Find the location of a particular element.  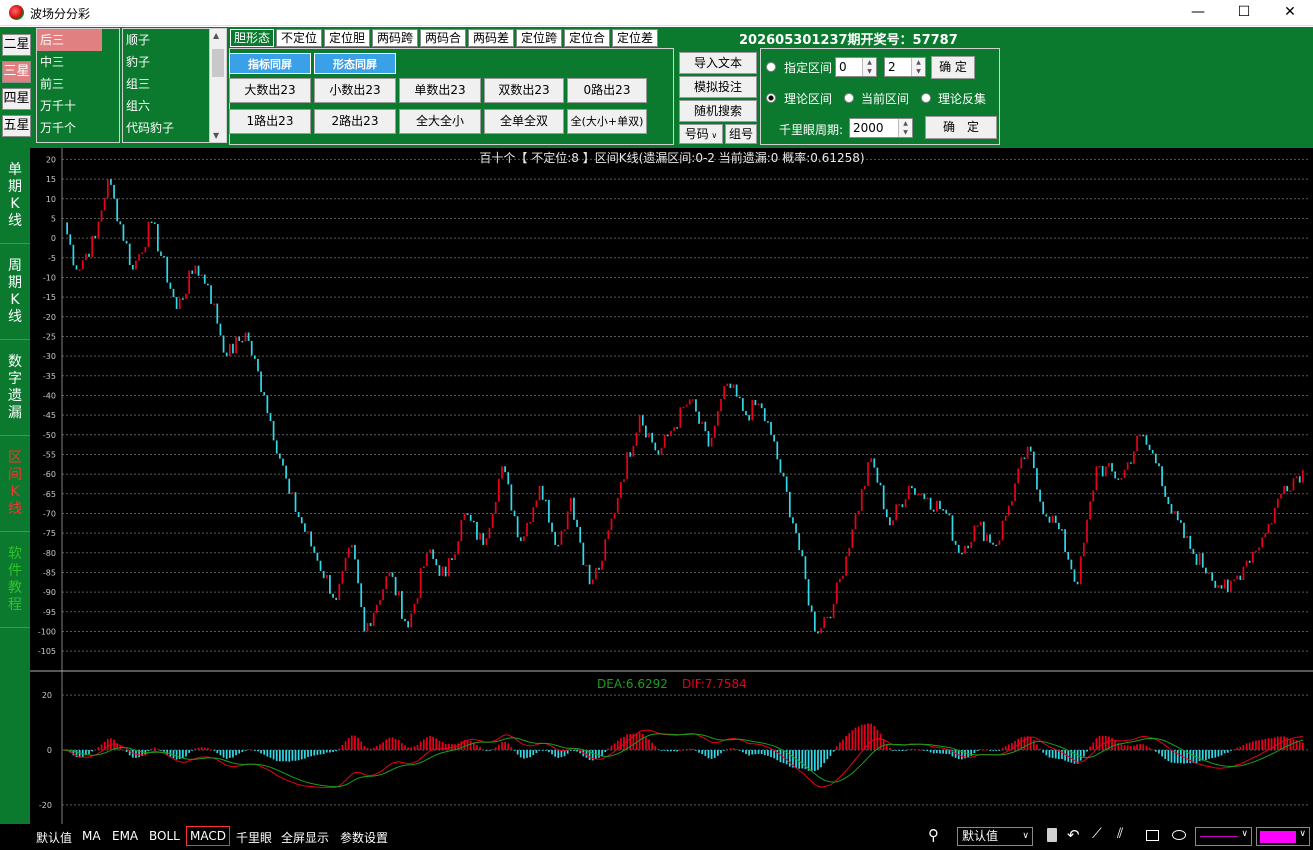

route1-out-button: 1路出23 is located at coordinates (270, 121).